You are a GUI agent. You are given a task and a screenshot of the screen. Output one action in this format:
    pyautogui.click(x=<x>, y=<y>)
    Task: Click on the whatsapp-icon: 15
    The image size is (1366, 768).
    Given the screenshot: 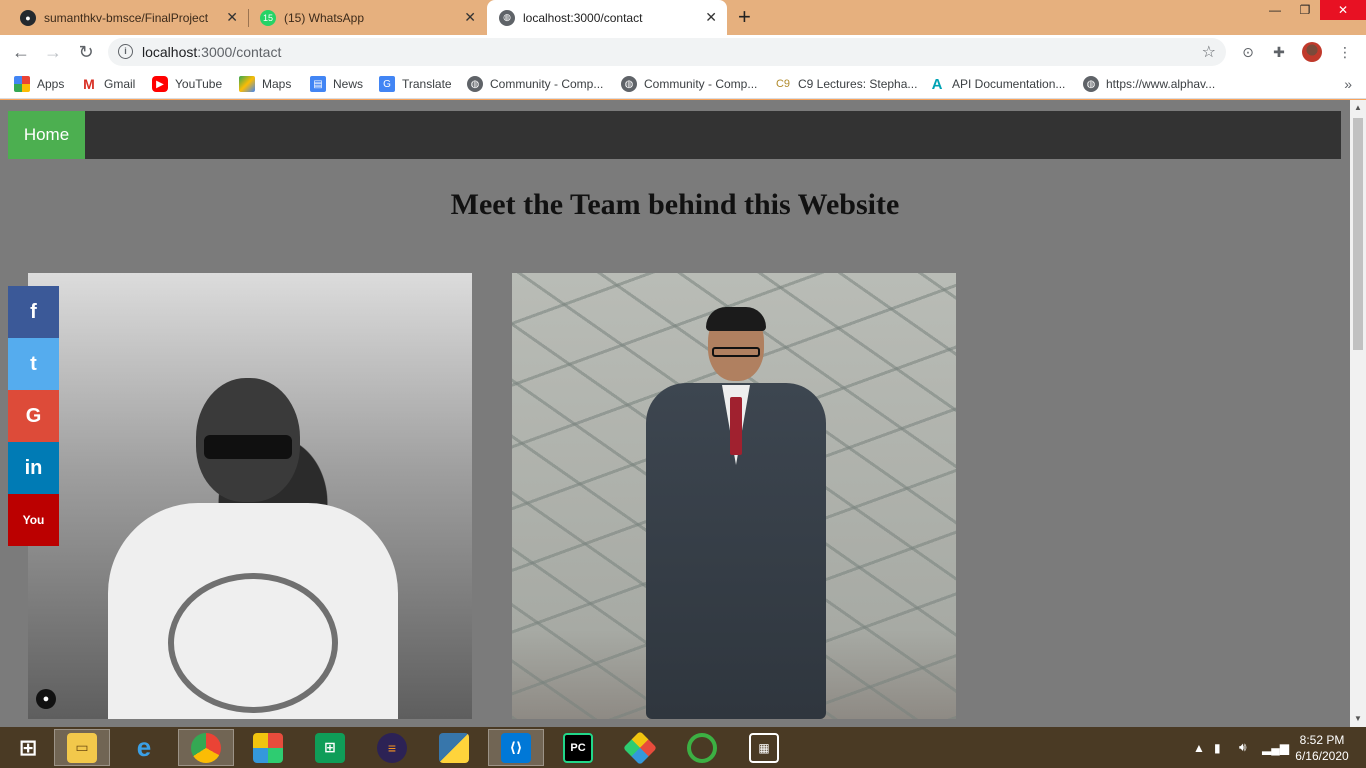 What is the action you would take?
    pyautogui.click(x=268, y=17)
    